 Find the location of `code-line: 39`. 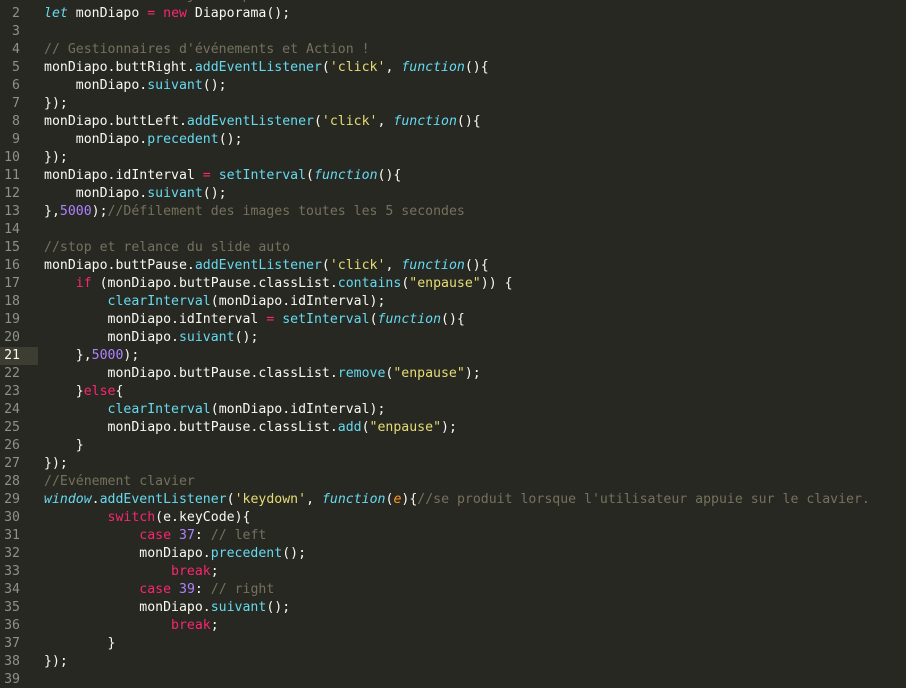

code-line: 39 is located at coordinates (453, 679).